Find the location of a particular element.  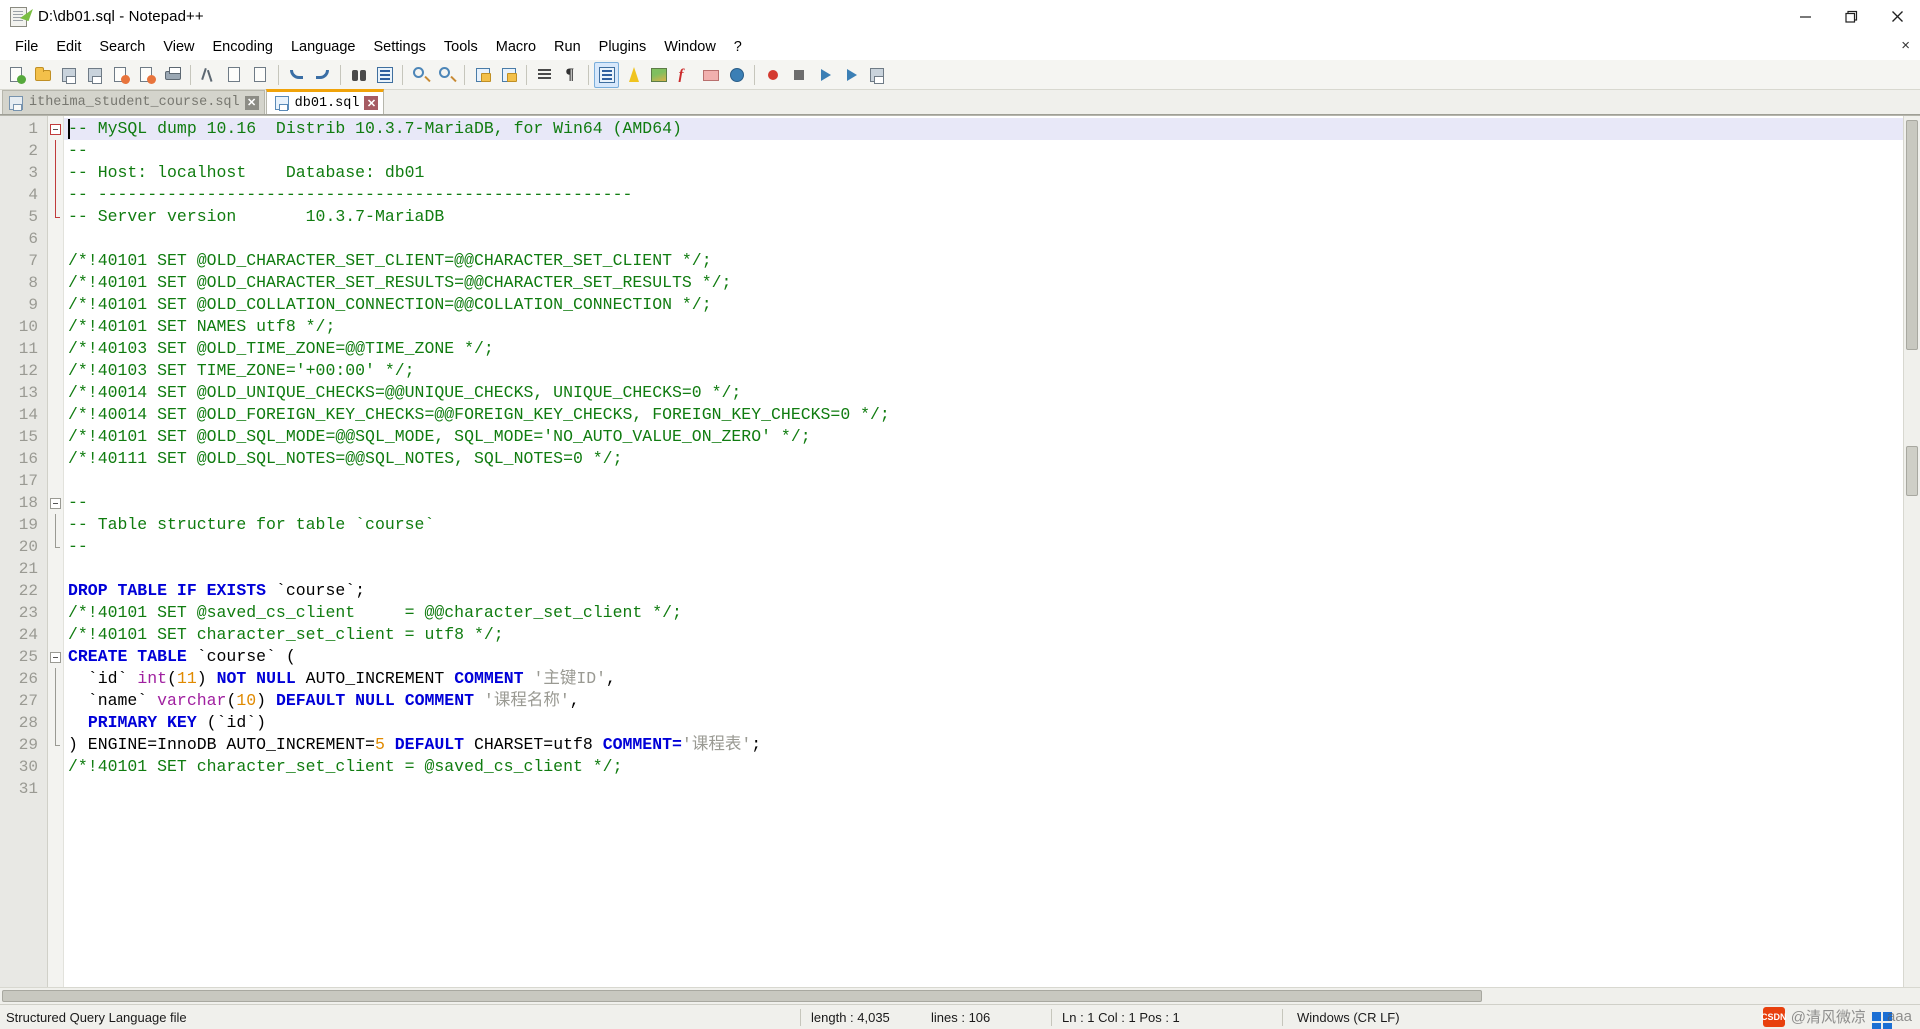

code-line: -- Server version 10.3.7-MariaDB is located at coordinates (983, 217).